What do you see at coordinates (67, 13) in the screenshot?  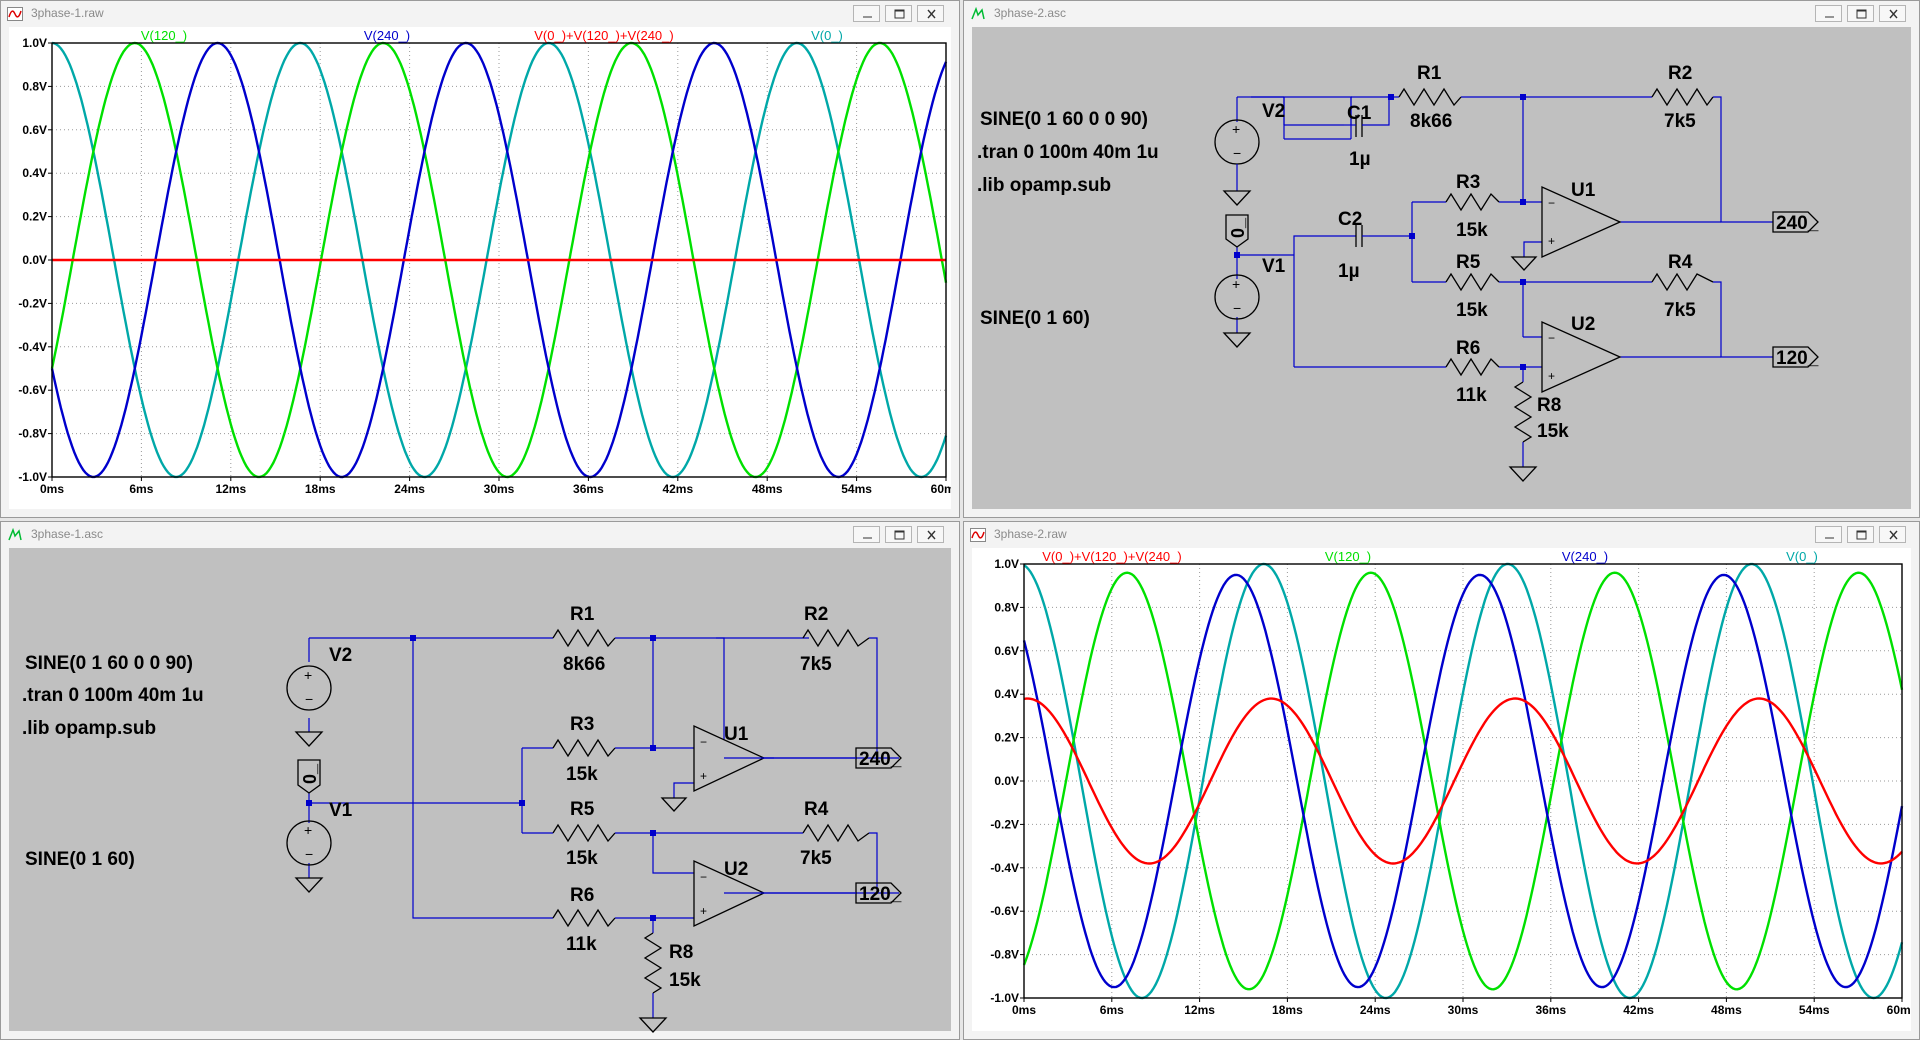 I see `window-title: 3phase-1.raw` at bounding box center [67, 13].